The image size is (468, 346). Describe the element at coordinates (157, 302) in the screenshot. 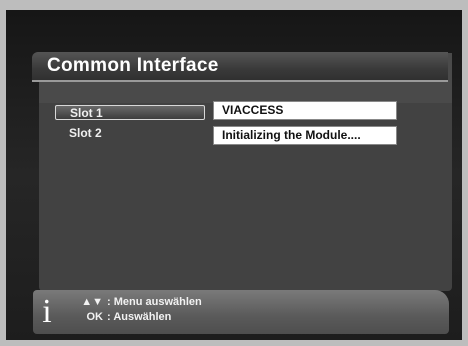

I see `hint-text: Menu auswählen` at that location.